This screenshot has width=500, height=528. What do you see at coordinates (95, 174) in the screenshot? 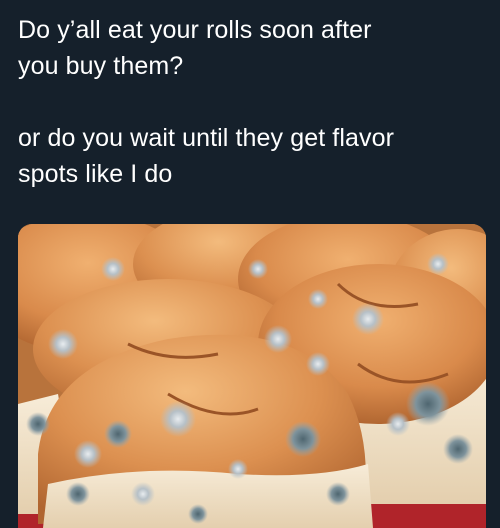
I see `tweet-text-line: spots like I do` at bounding box center [95, 174].